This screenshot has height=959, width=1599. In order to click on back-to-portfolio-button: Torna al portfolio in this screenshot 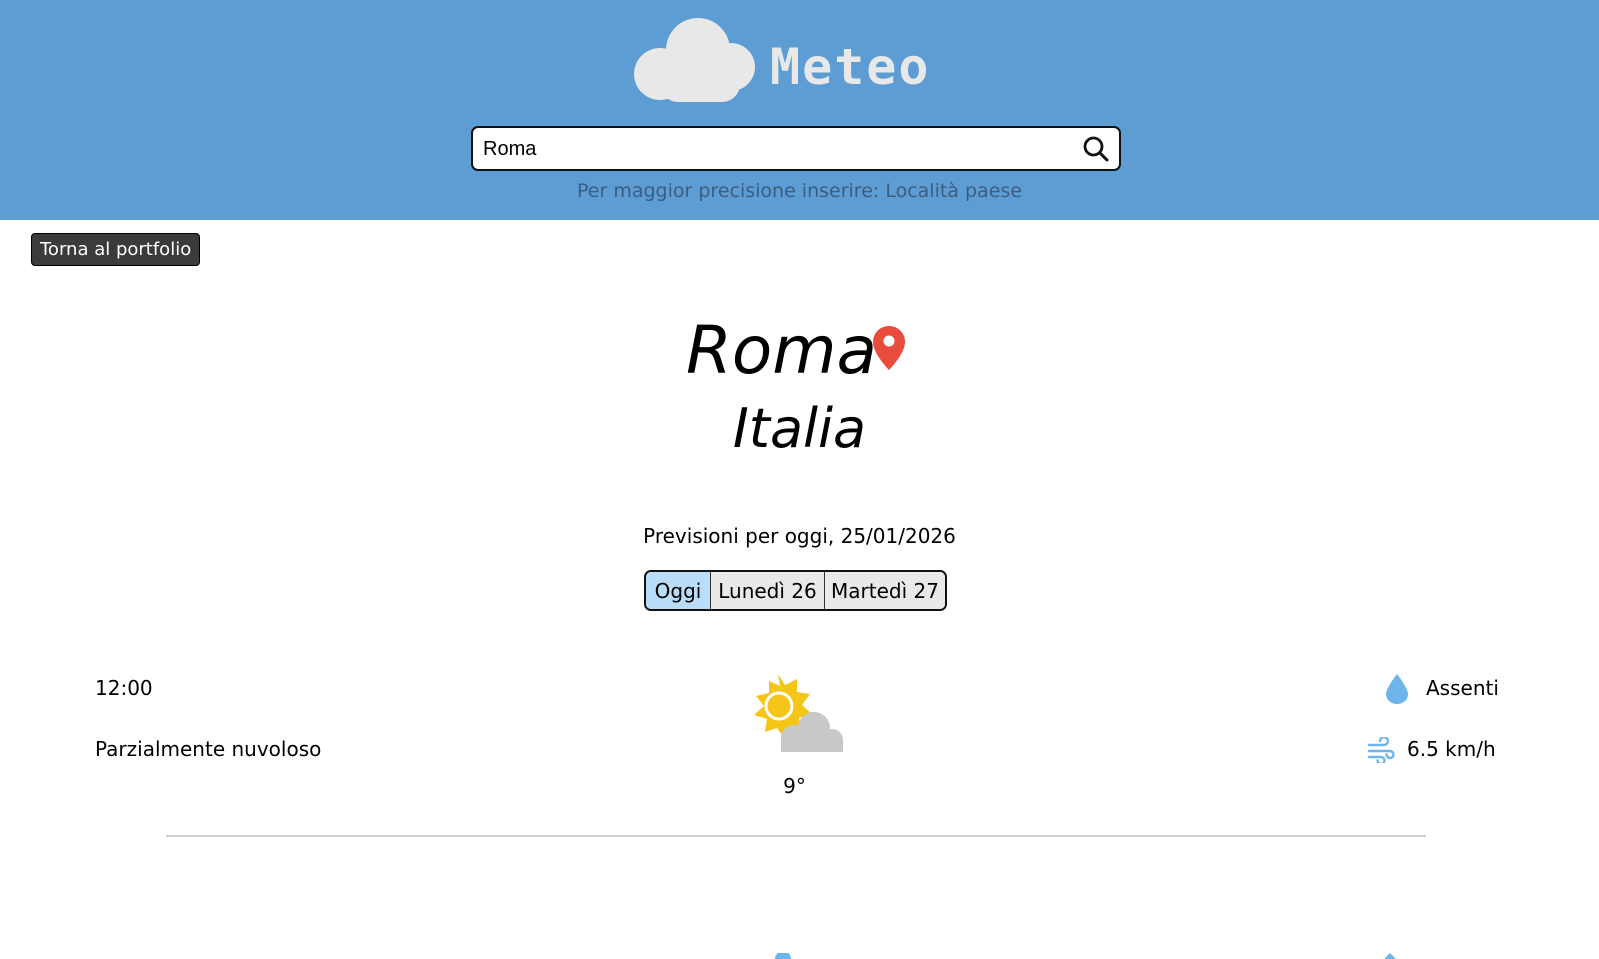, I will do `click(116, 249)`.